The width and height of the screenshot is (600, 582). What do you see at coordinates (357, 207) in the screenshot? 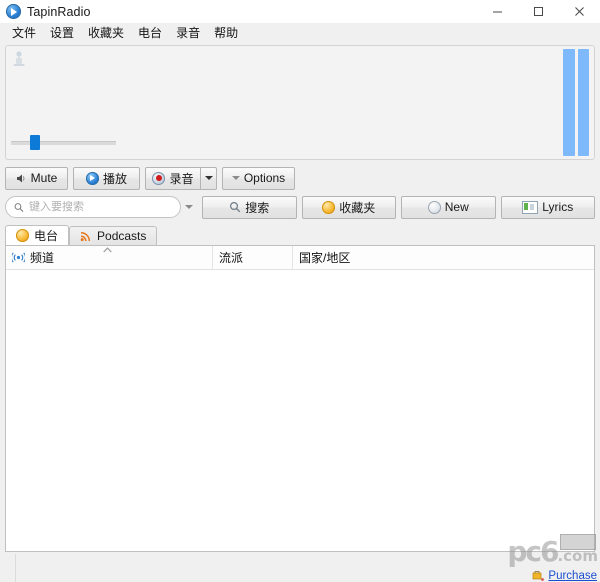
I see `favorites-button-label: 收藏夹` at bounding box center [357, 207].